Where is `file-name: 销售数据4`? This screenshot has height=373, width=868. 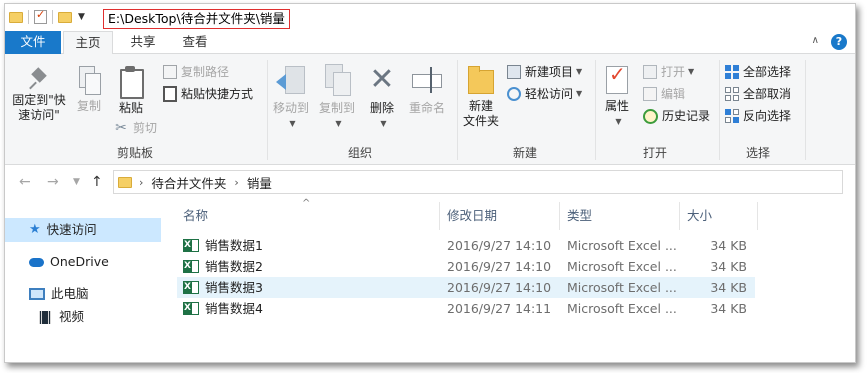 file-name: 销售数据4 is located at coordinates (234, 308).